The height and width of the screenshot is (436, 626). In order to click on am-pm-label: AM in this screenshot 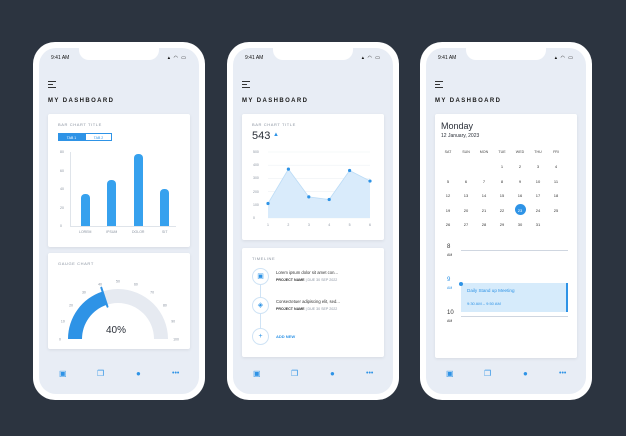, I will do `click(450, 255)`.